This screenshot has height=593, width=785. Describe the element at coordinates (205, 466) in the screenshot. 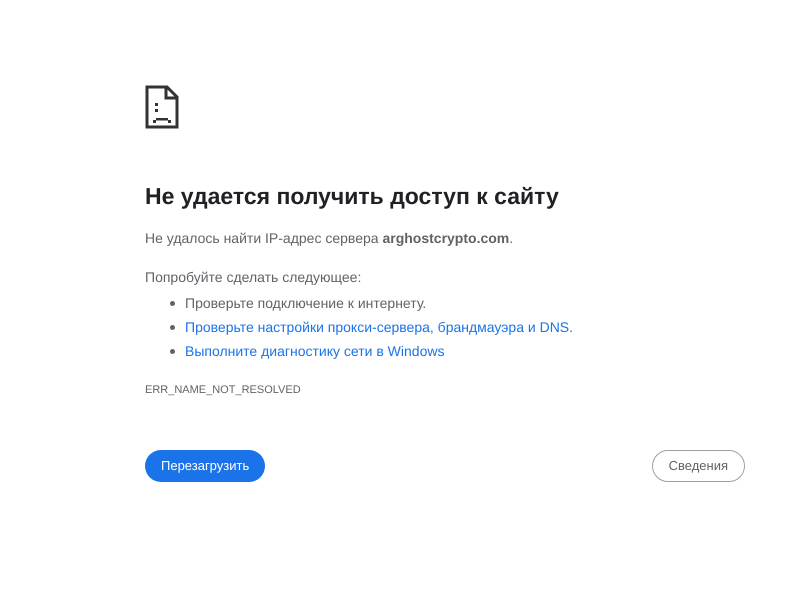

I see `reload-button: Перезагрузить` at that location.